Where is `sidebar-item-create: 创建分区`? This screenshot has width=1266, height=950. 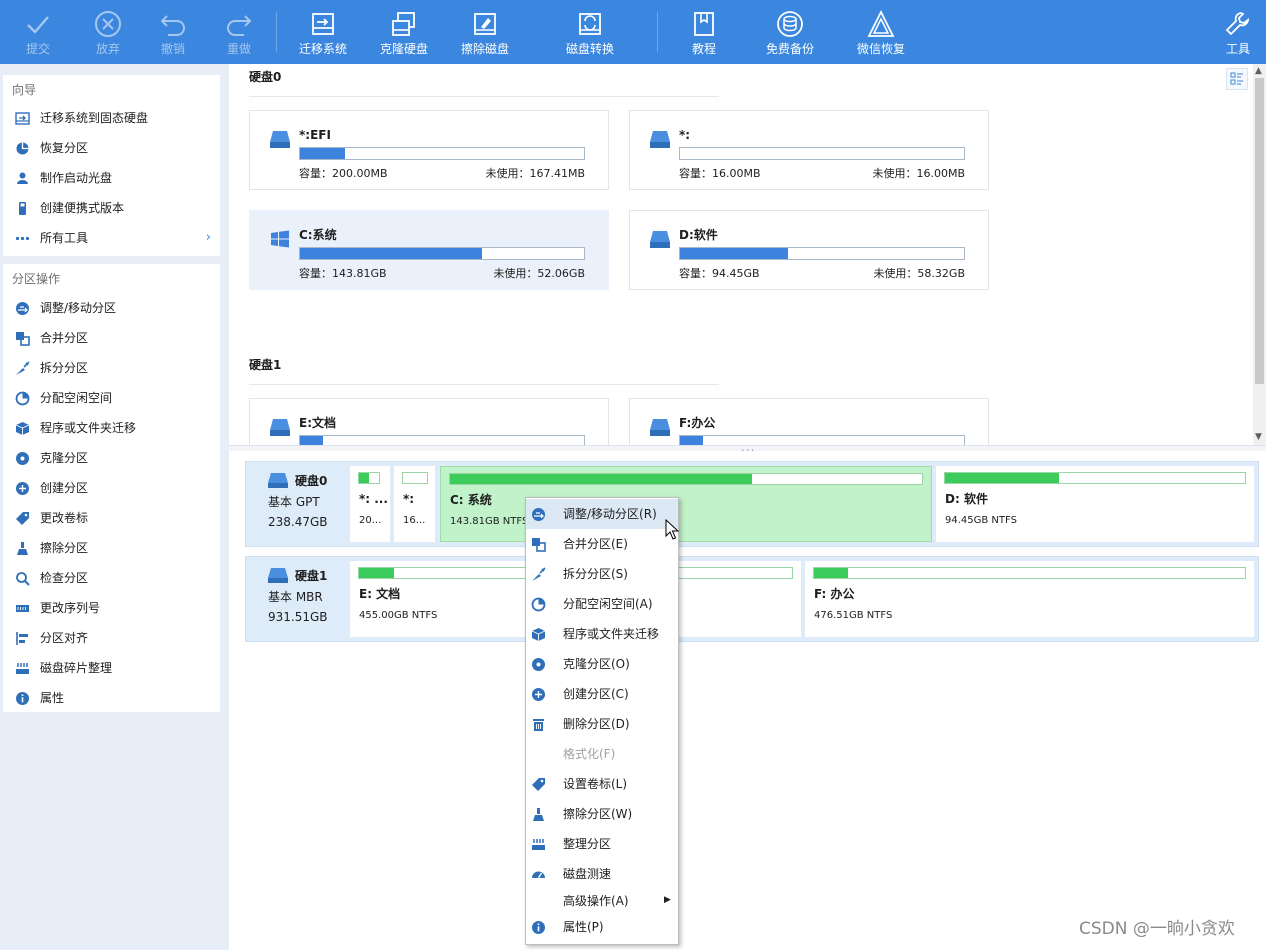
sidebar-item-create: 创建分区 is located at coordinates (111, 488).